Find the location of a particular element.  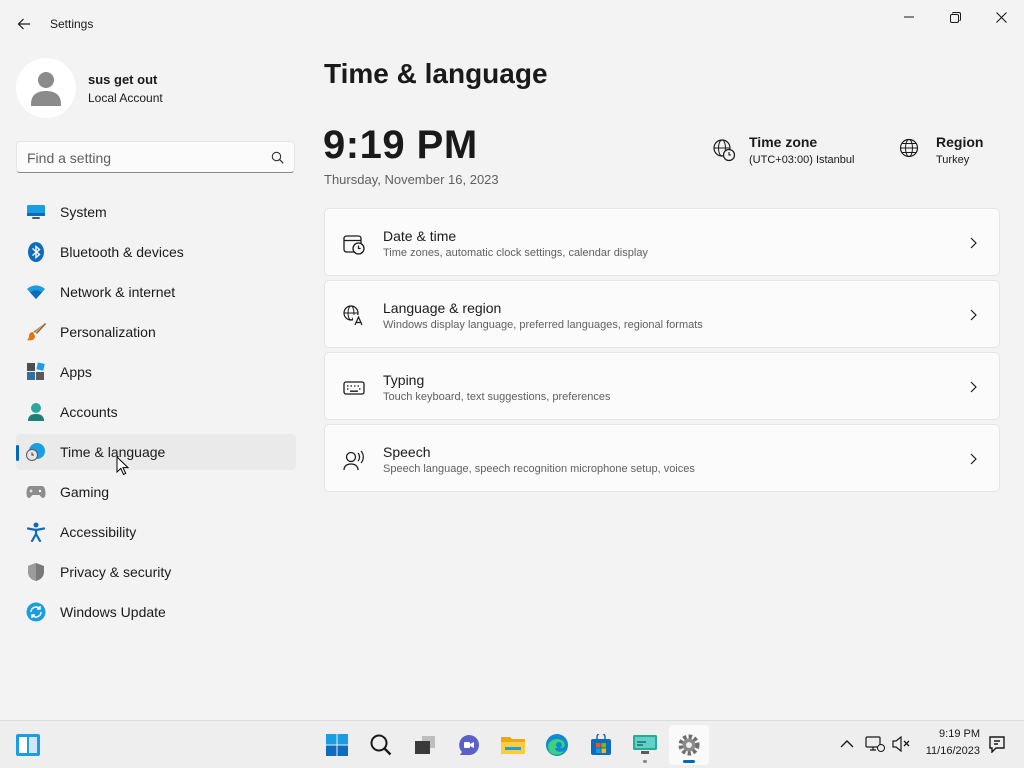

calendar-clock-icon is located at coordinates (354, 245).